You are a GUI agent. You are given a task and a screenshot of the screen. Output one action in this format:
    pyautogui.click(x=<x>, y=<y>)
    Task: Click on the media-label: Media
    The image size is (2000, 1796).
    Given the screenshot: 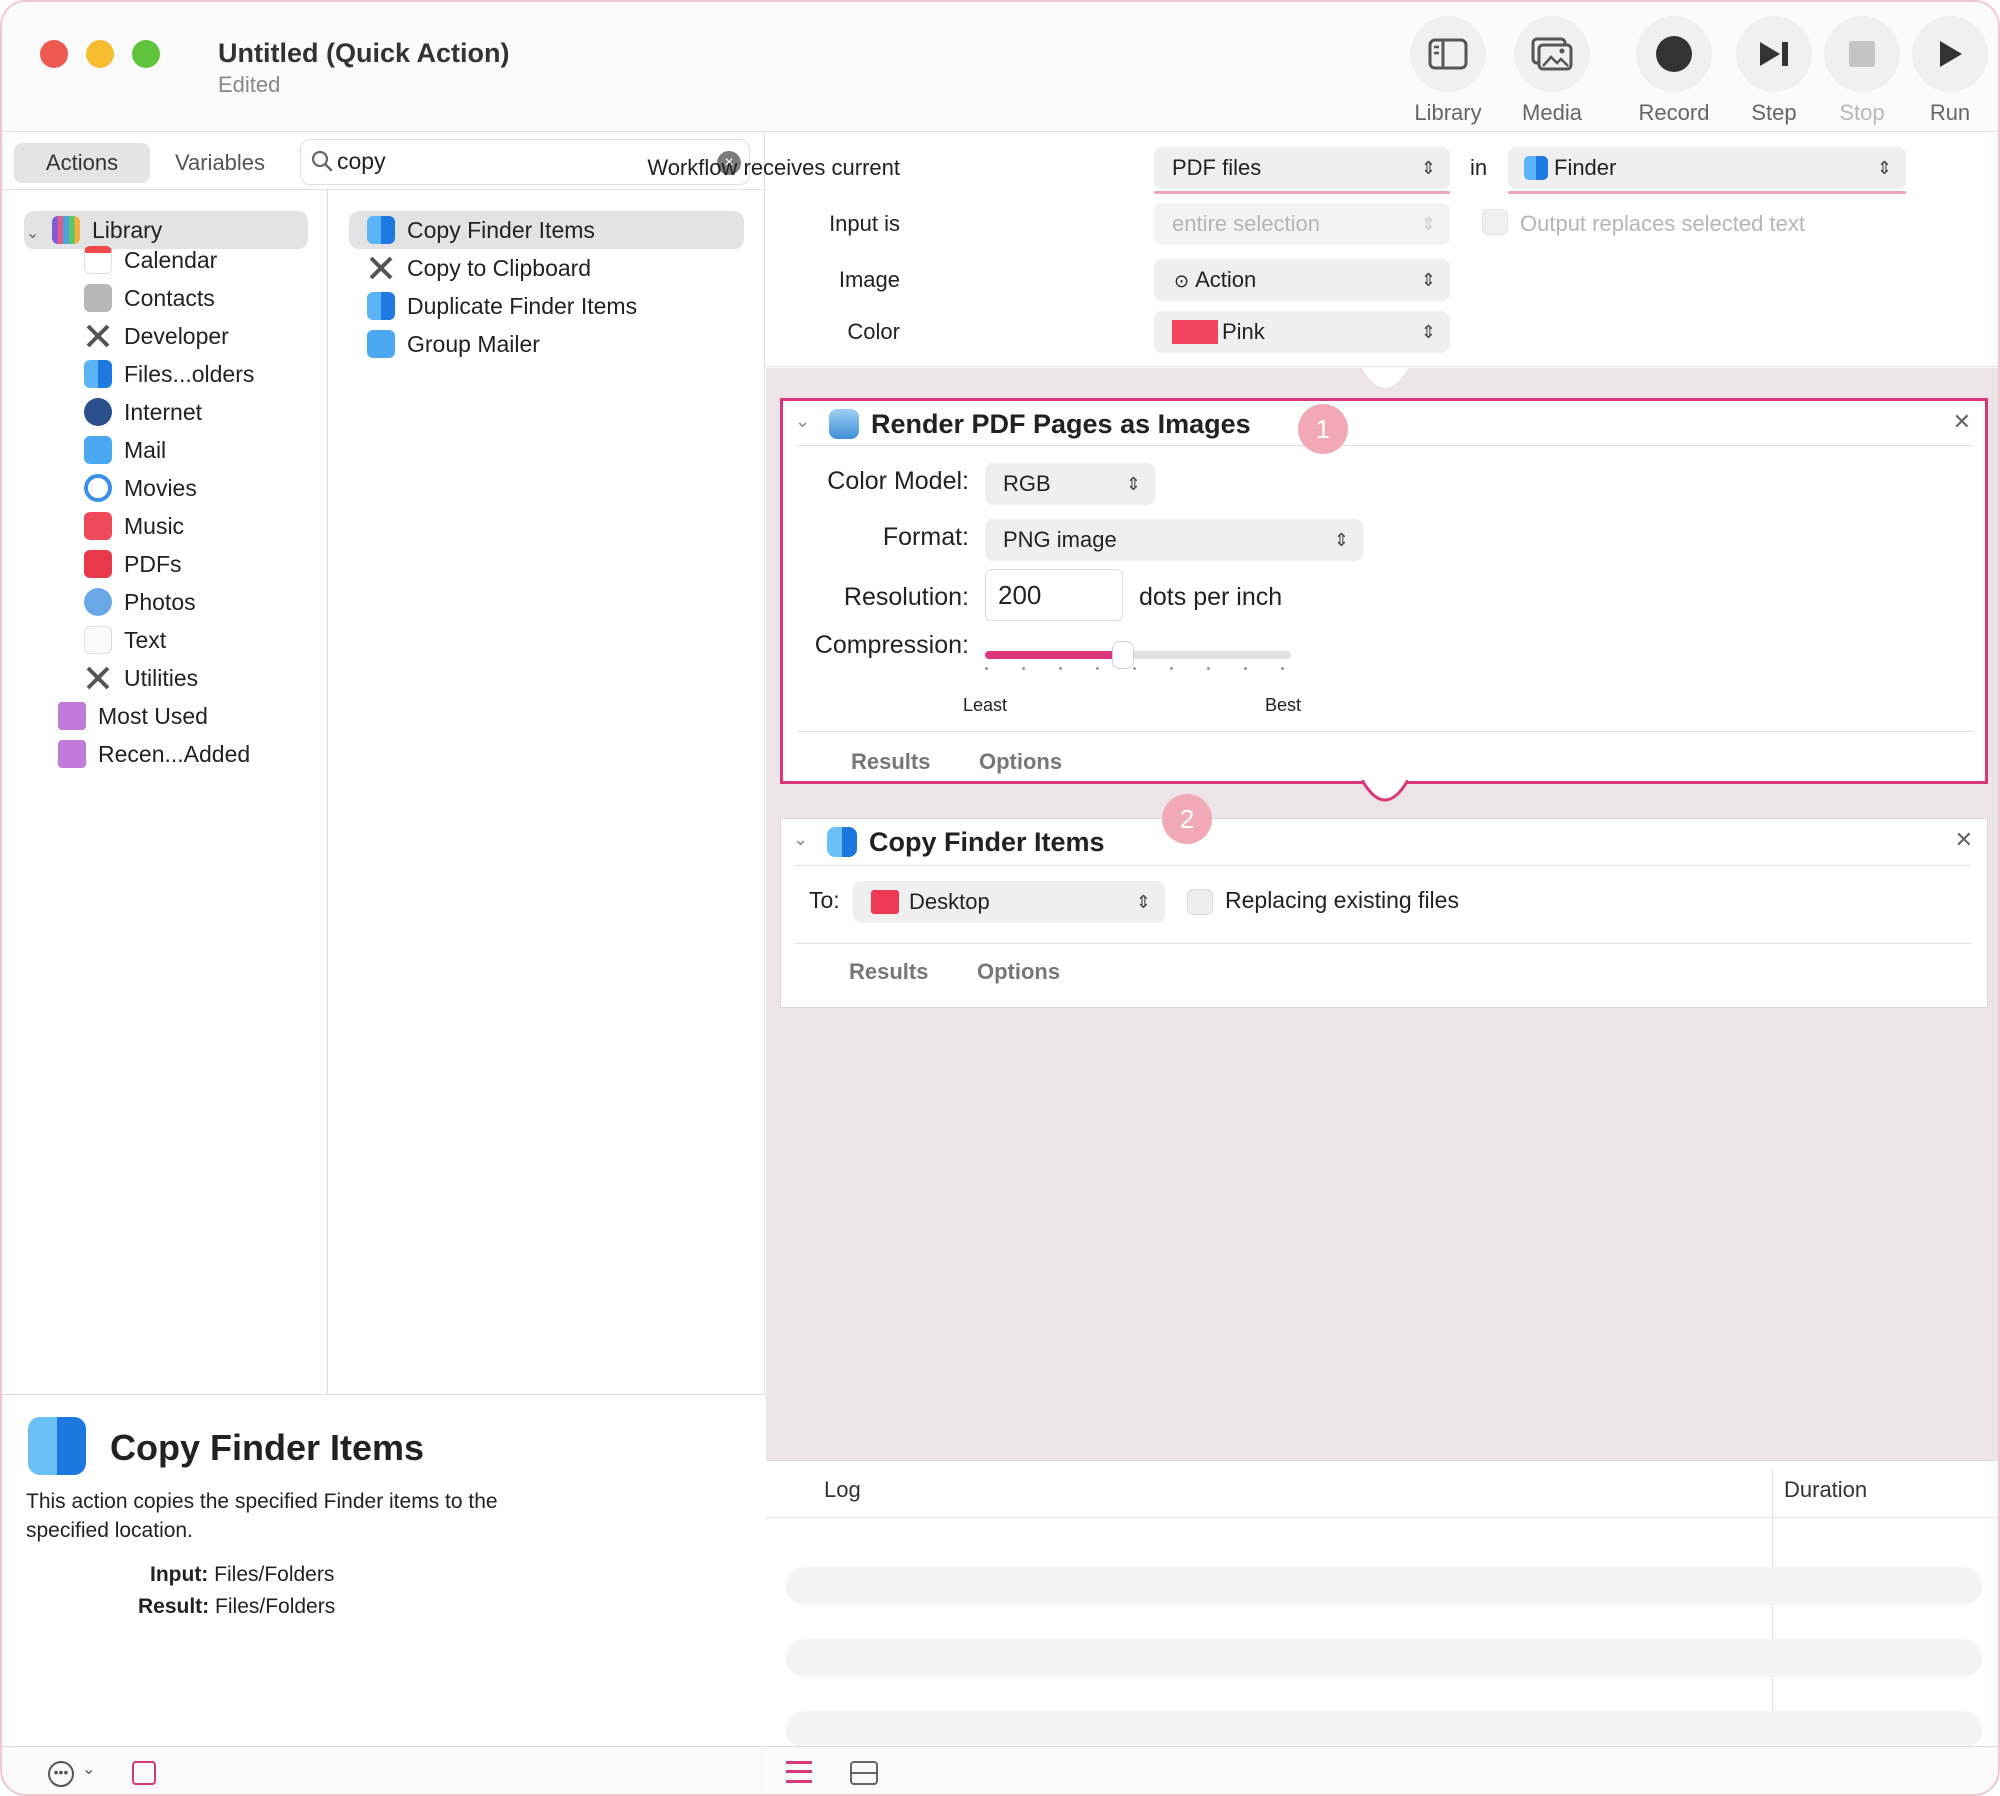 What is the action you would take?
    pyautogui.click(x=1552, y=112)
    